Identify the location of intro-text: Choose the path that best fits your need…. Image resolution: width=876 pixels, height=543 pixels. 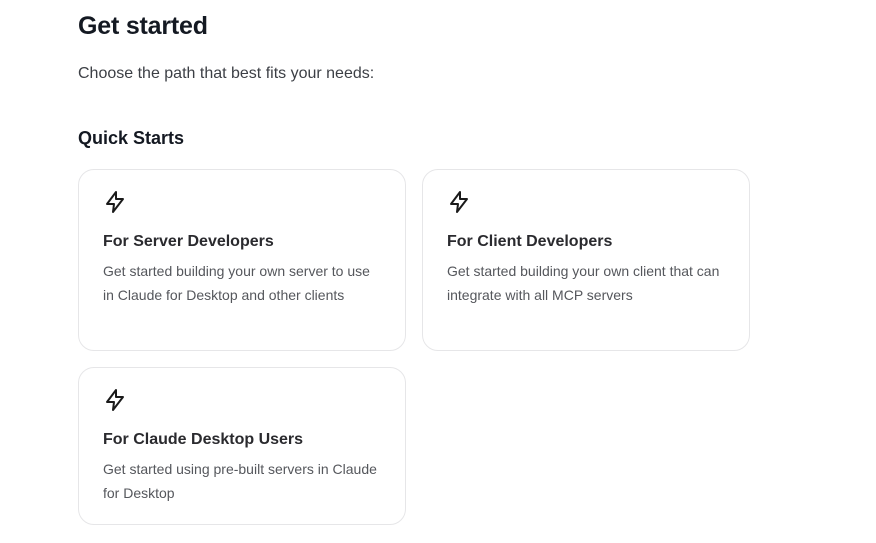
(226, 73).